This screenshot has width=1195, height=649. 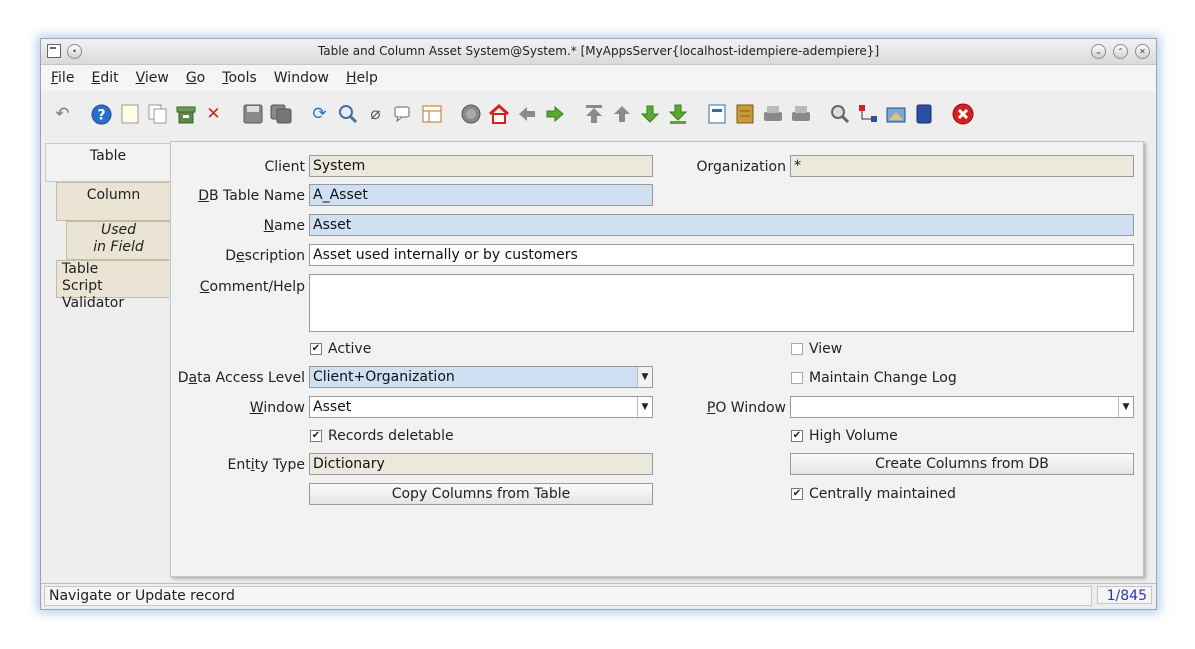 I want to click on forward-icon, so click(x=554, y=114).